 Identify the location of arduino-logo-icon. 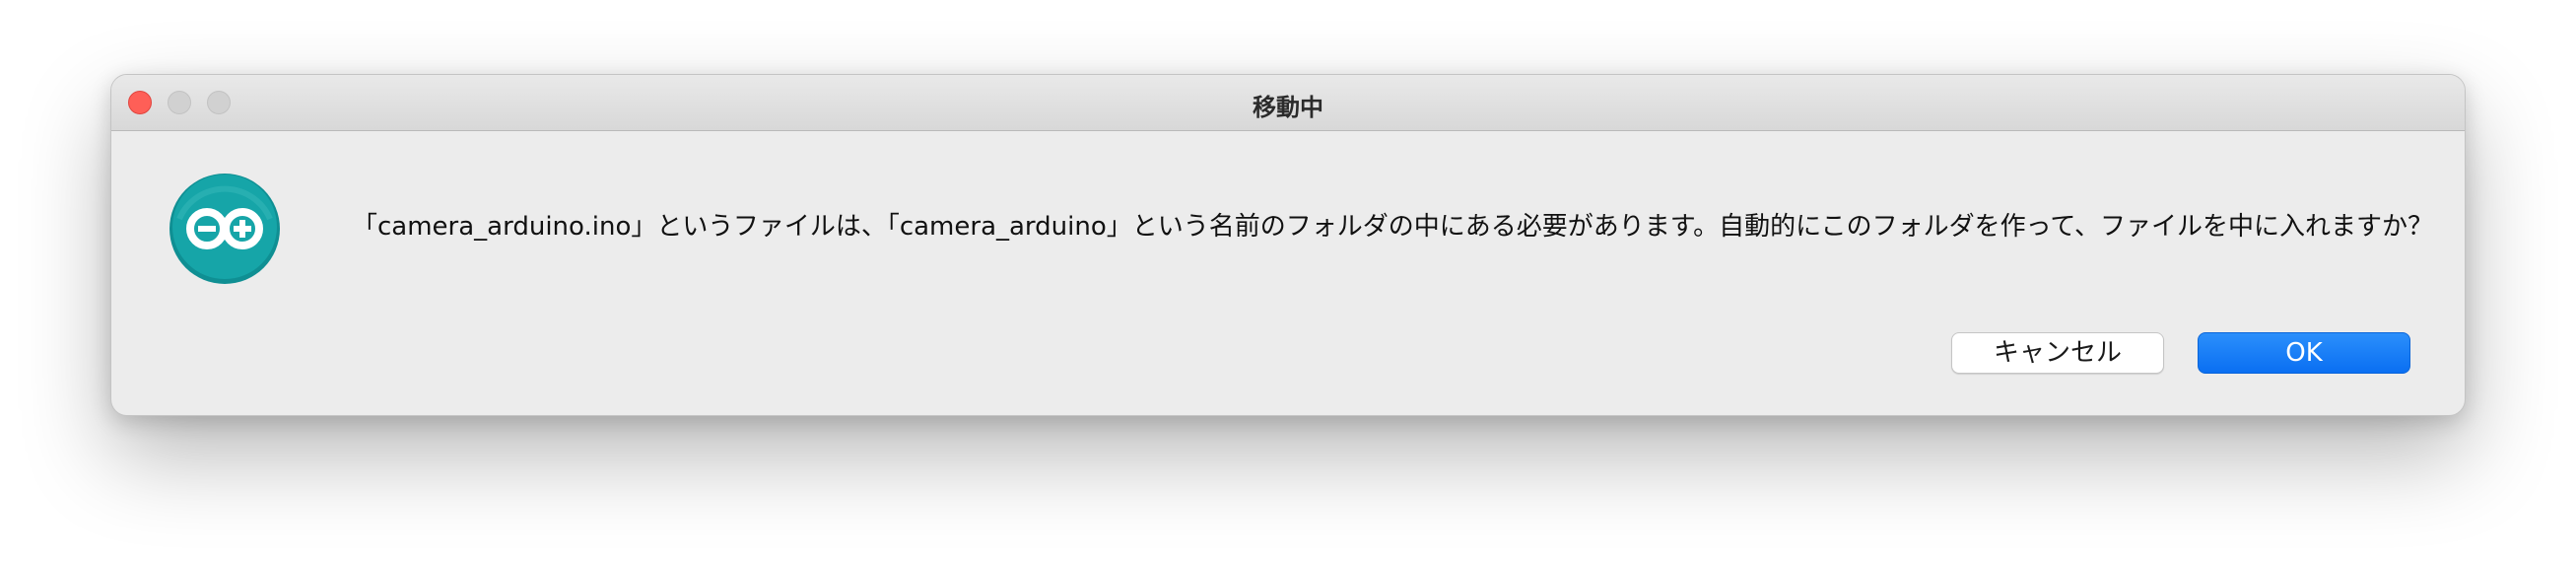
(225, 229).